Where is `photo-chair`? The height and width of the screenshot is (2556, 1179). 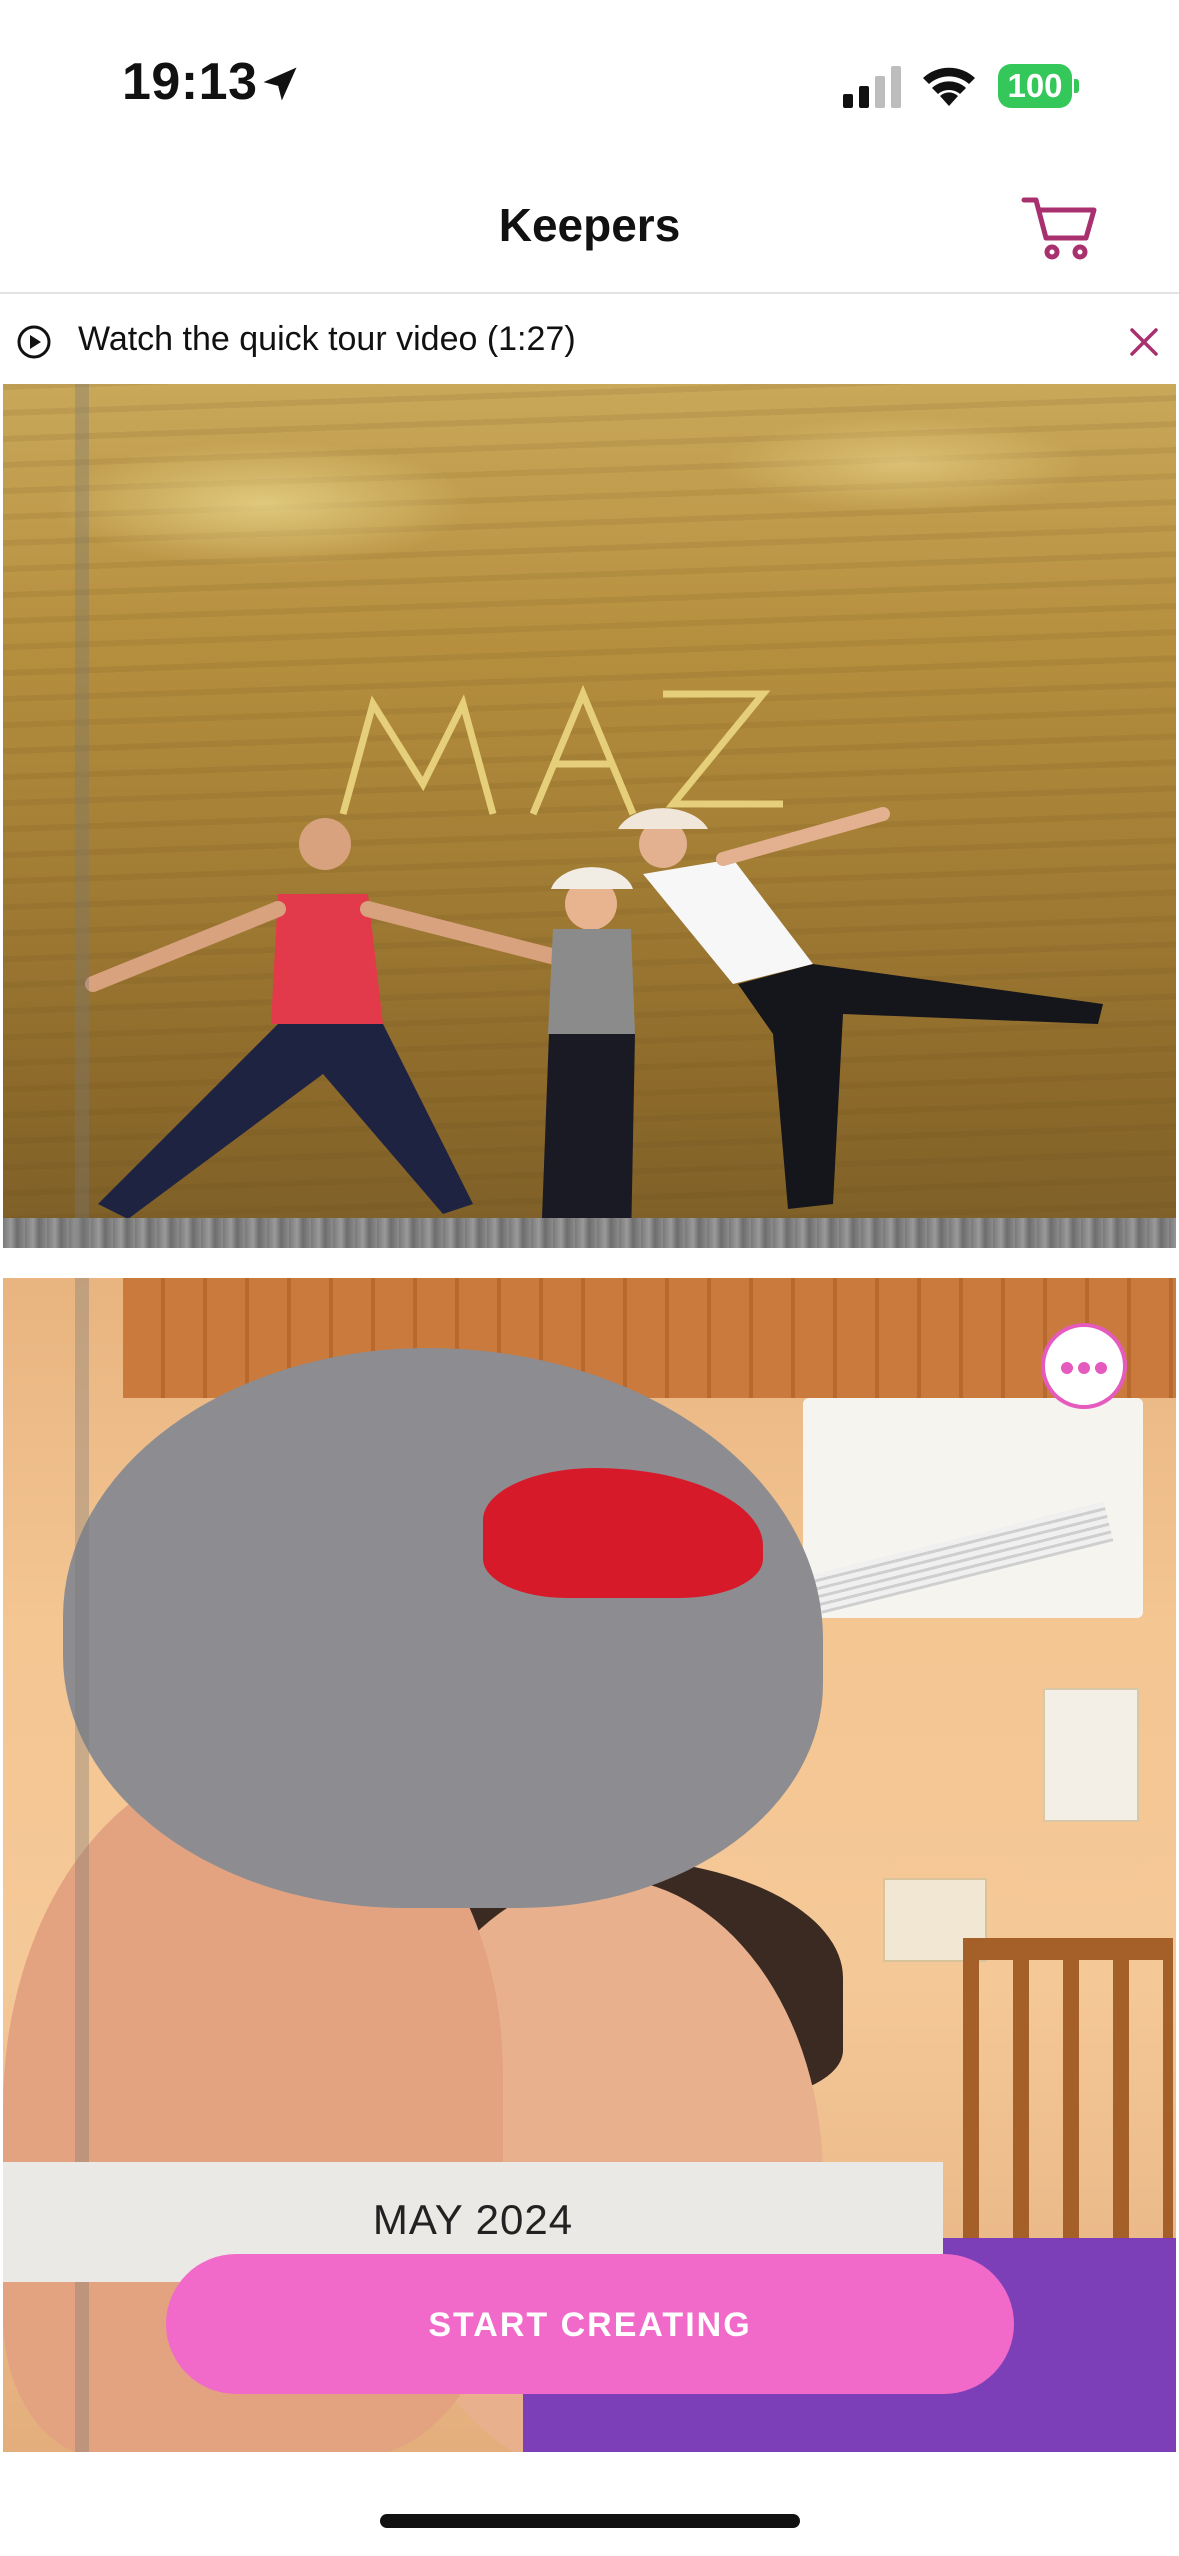 photo-chair is located at coordinates (1068, 2099).